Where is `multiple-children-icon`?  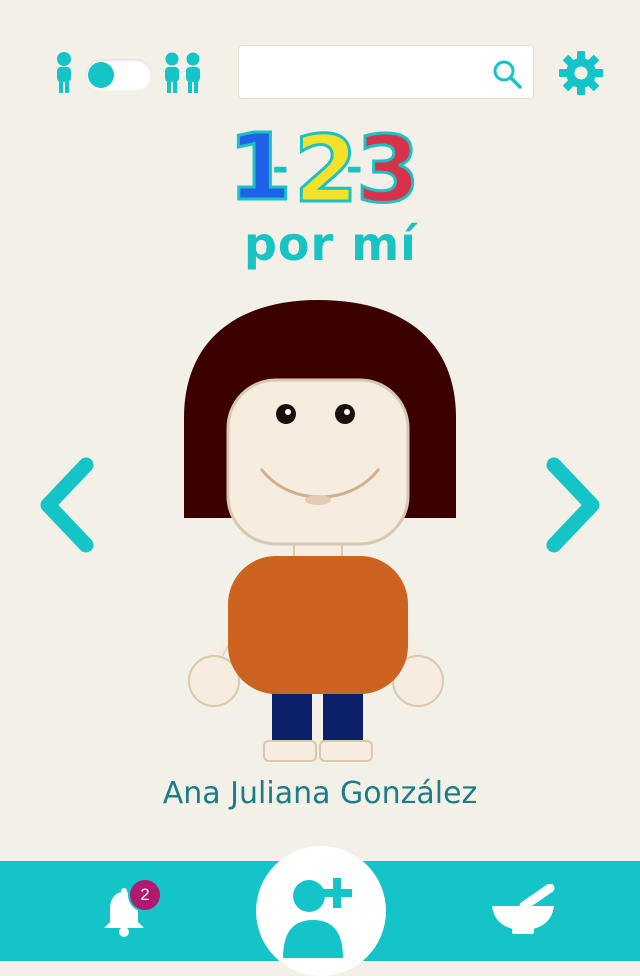 multiple-children-icon is located at coordinates (183, 72).